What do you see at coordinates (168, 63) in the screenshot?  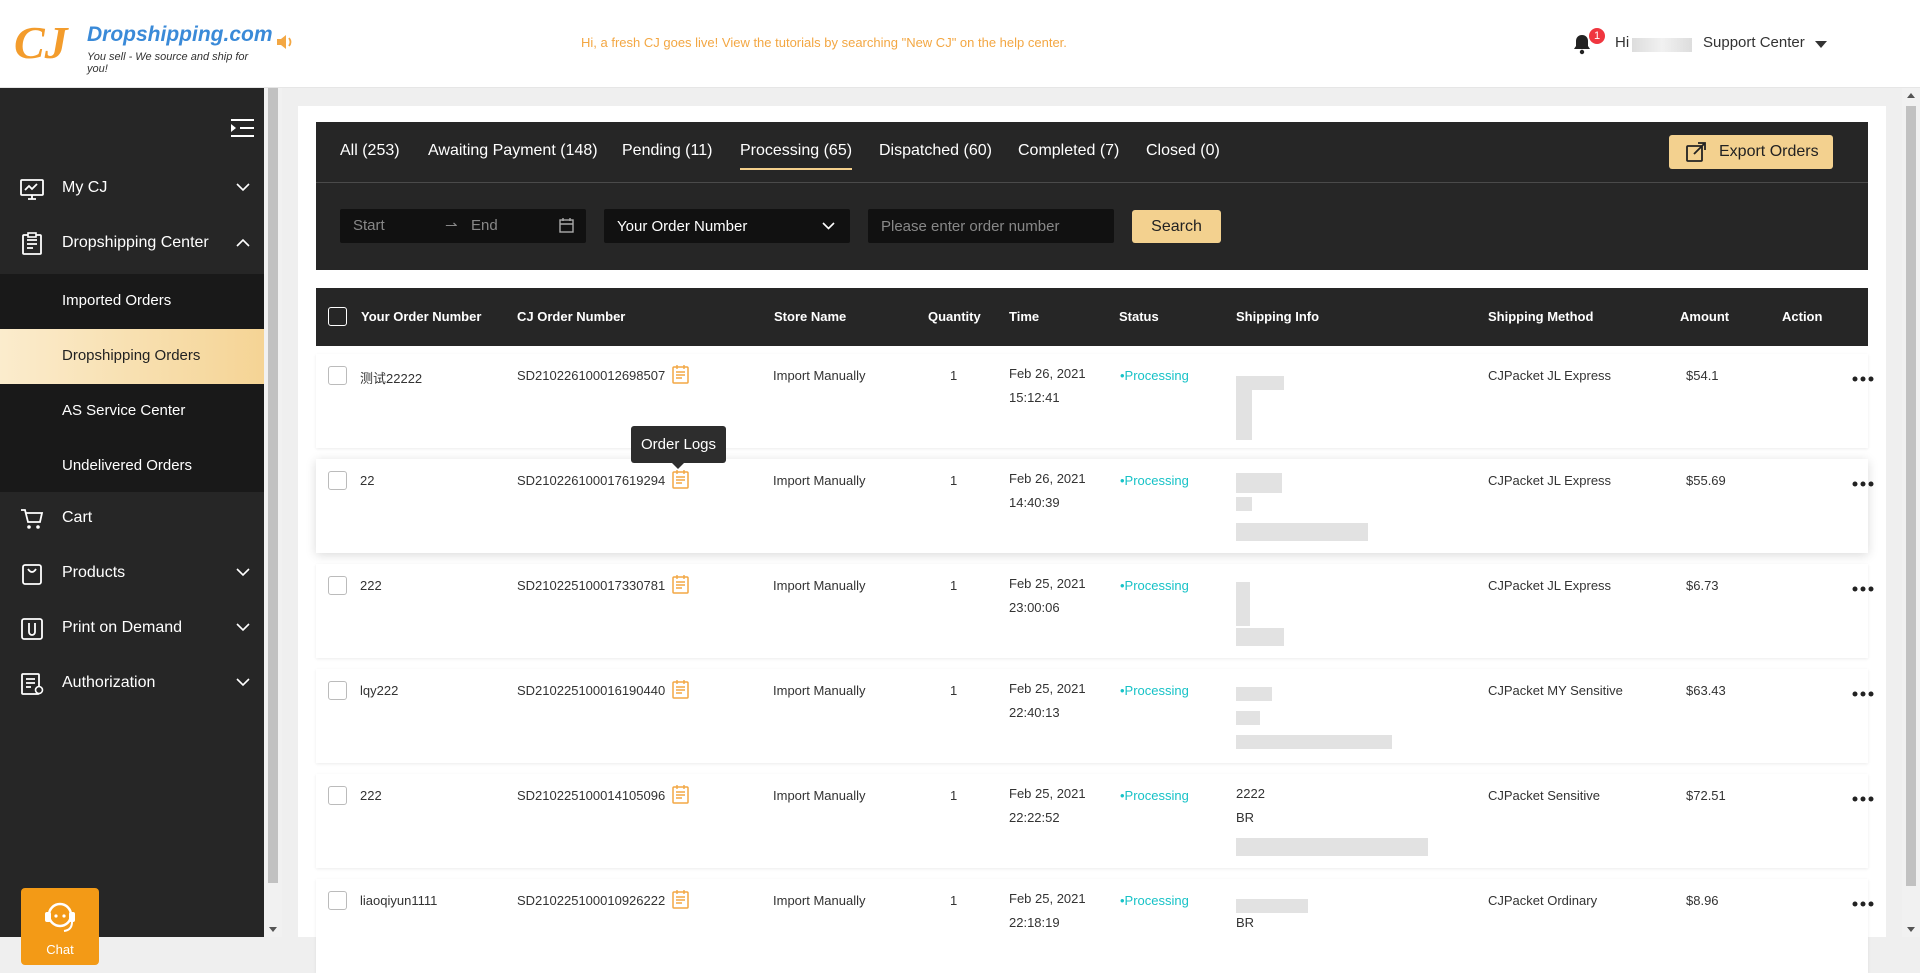 I see `logo-tagline: You sell - We source and ship for you!` at bounding box center [168, 63].